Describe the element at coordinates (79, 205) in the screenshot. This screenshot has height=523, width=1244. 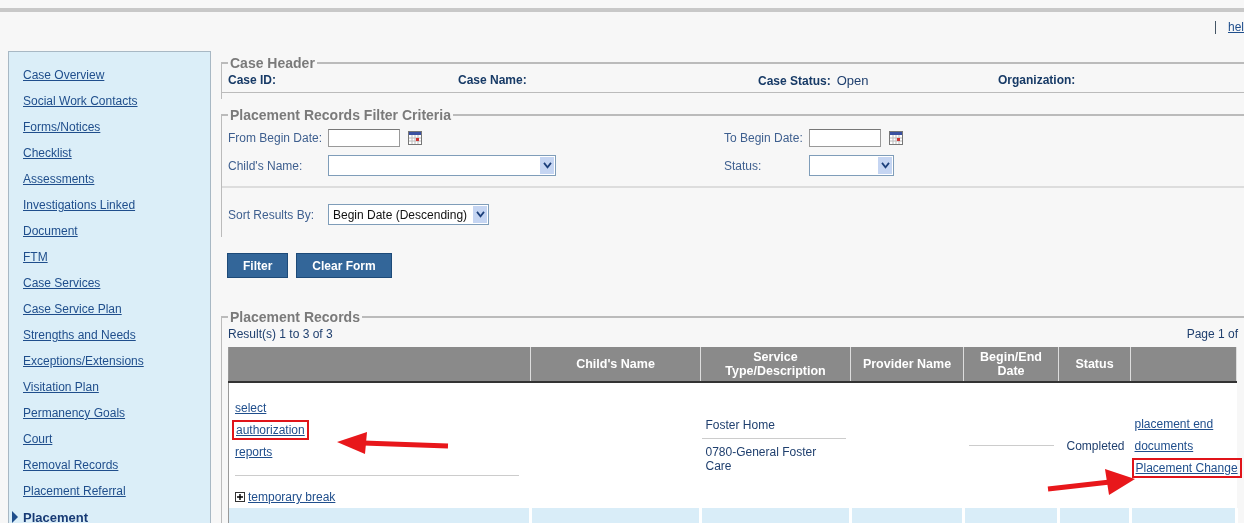
I see `sidebar-link: Investigations Linked` at that location.